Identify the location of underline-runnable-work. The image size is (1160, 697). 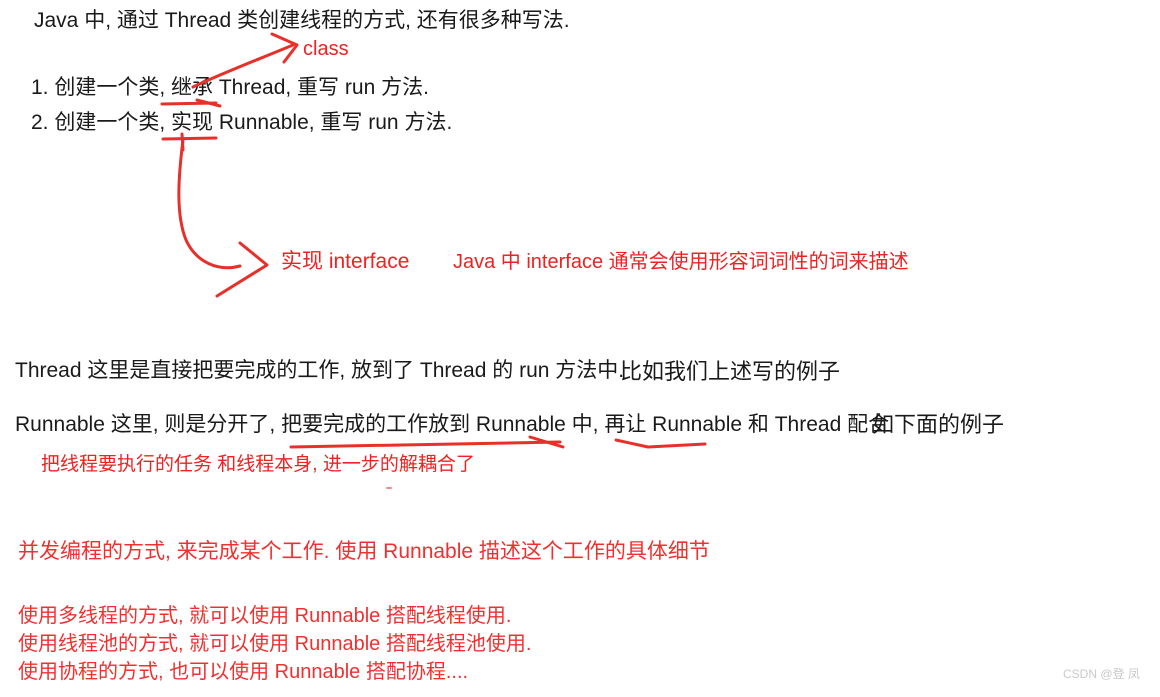
(425, 444).